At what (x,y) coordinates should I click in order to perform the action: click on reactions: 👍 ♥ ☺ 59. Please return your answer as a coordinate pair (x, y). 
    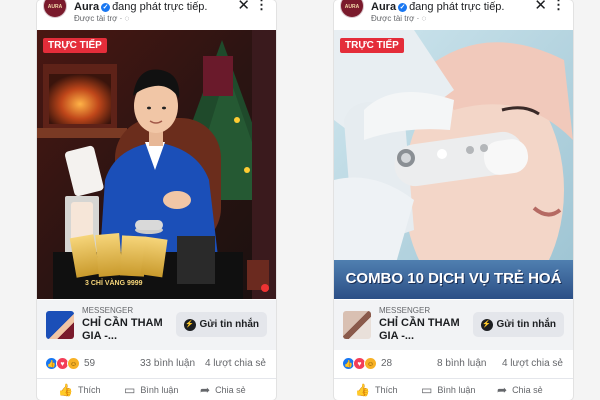
    Looking at the image, I should click on (70, 363).